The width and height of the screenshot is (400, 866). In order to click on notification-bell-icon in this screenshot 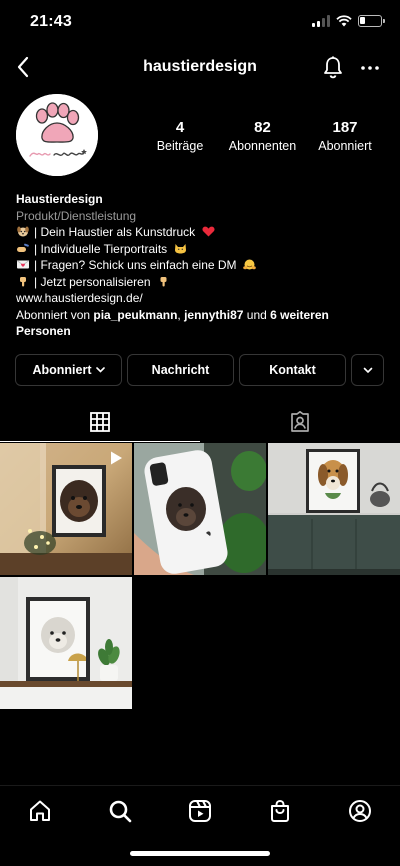, I will do `click(333, 67)`.